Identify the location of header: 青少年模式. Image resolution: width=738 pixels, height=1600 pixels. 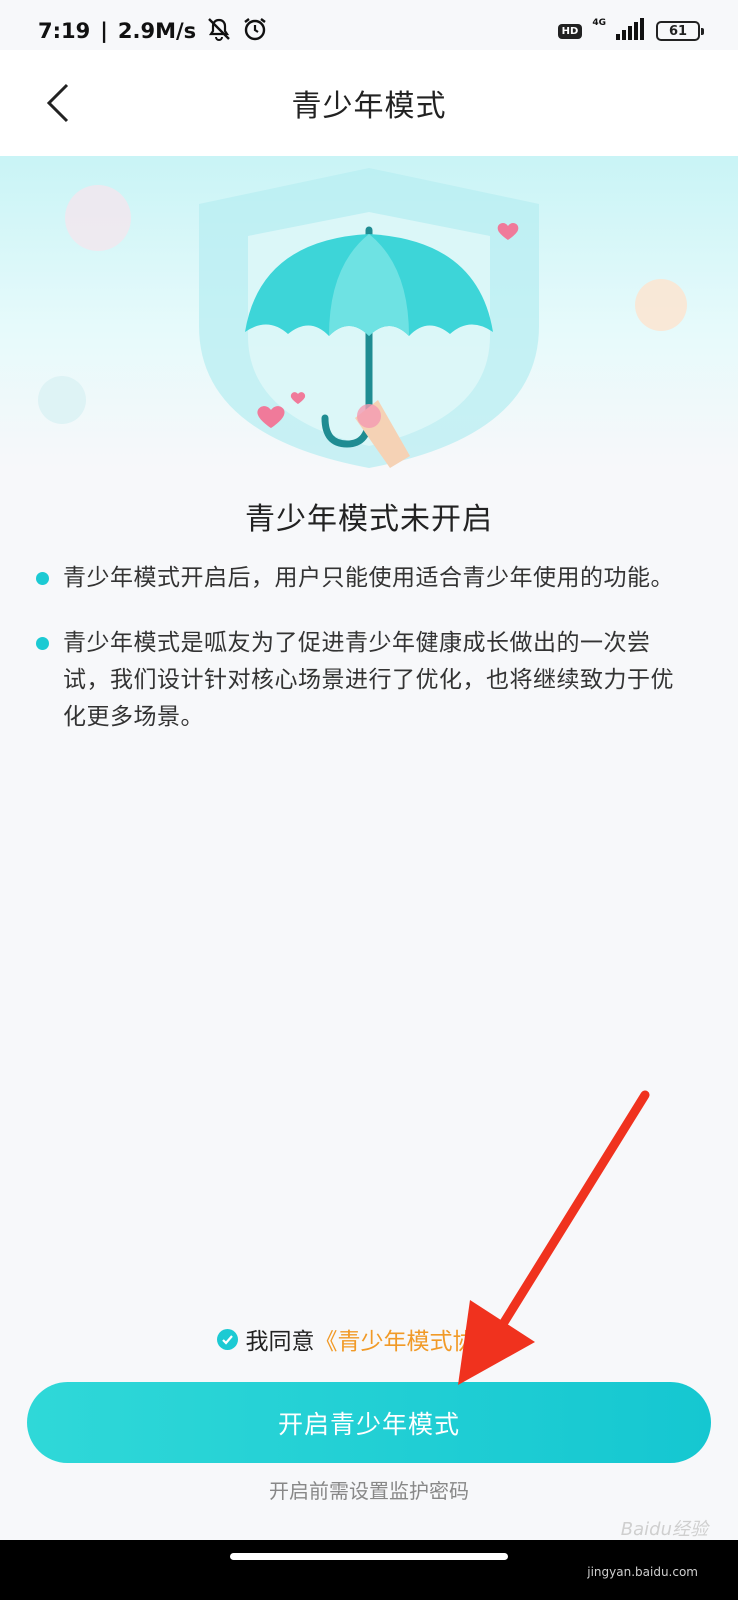
(369, 103).